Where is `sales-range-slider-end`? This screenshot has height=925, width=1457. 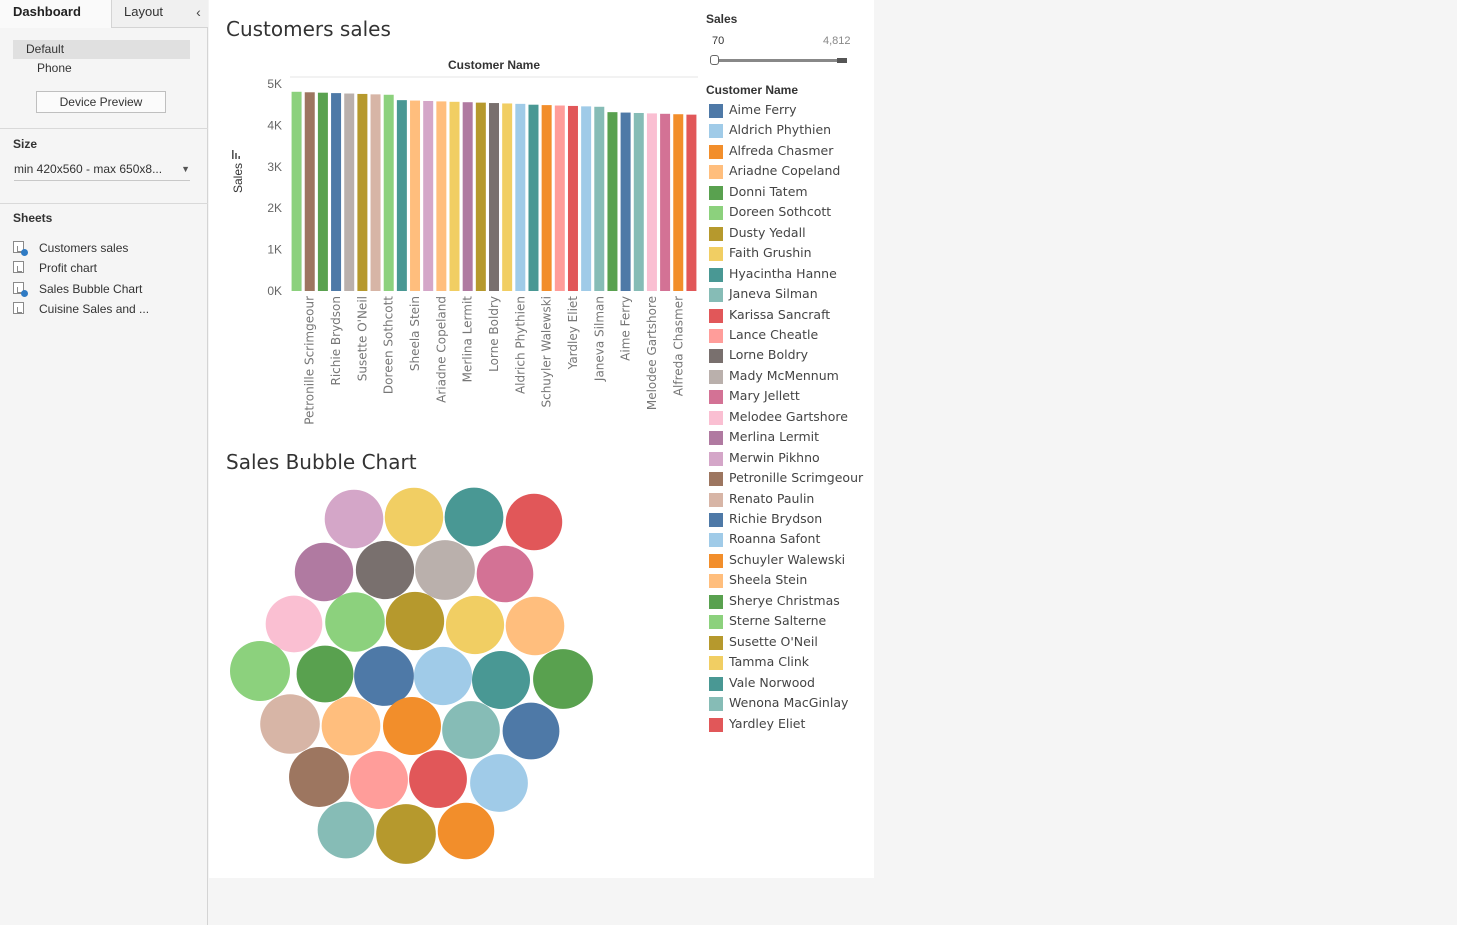 sales-range-slider-end is located at coordinates (842, 60).